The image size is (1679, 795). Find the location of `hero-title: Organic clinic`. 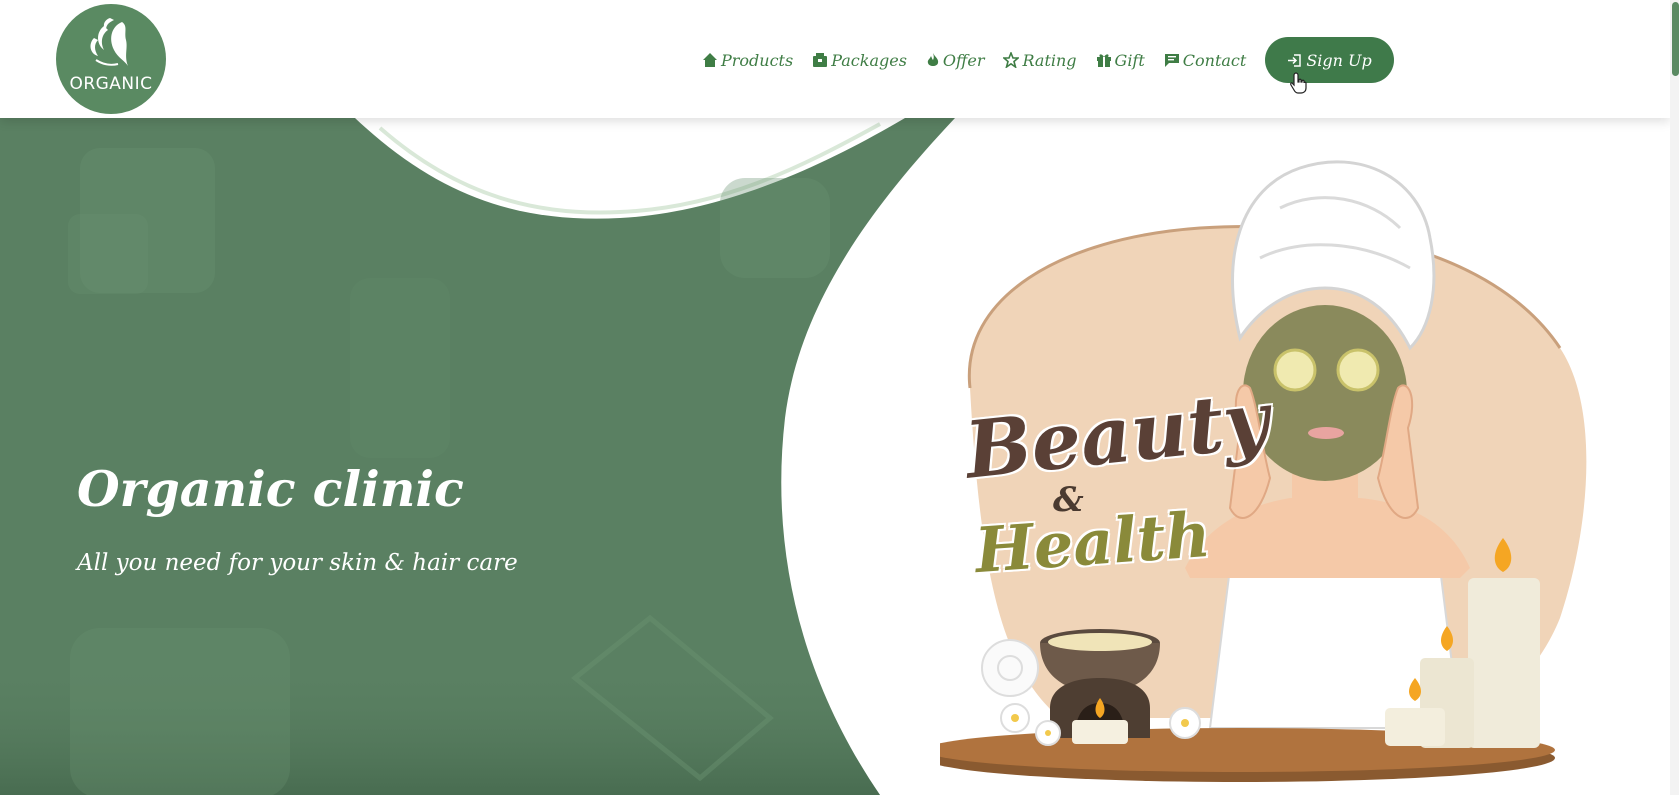

hero-title: Organic clinic is located at coordinates (270, 489).